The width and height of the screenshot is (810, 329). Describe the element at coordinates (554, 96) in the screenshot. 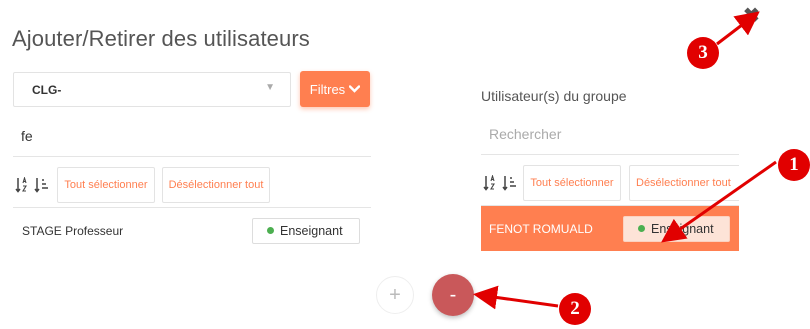

I see `group-users-title: Utilisateur(s) du groupe` at that location.